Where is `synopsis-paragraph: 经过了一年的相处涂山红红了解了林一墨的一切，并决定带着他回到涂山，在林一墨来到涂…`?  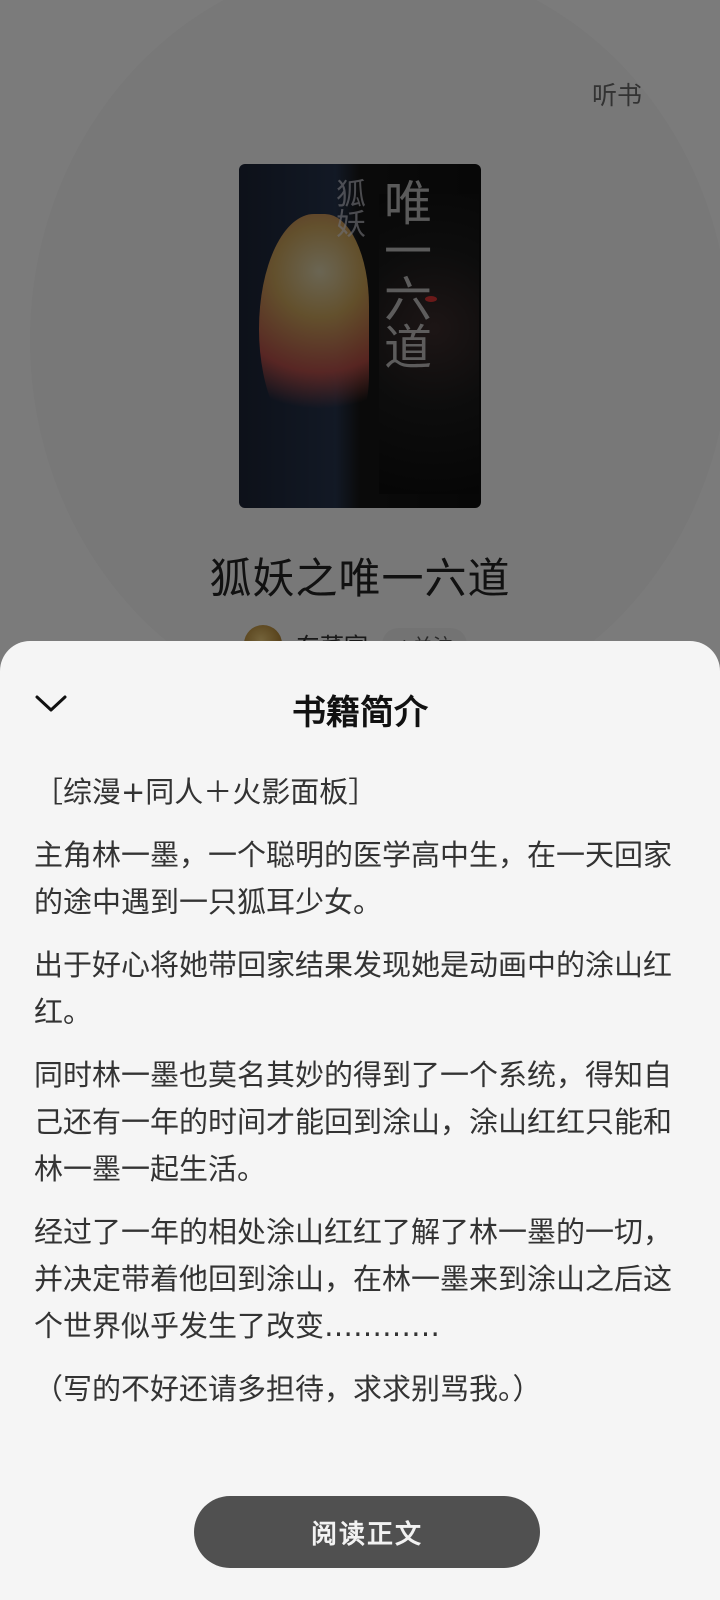 synopsis-paragraph: 经过了一年的相处涂山红红了解了林一墨的一切，并决定带着他回到涂山，在林一墨来到涂… is located at coordinates (353, 1279).